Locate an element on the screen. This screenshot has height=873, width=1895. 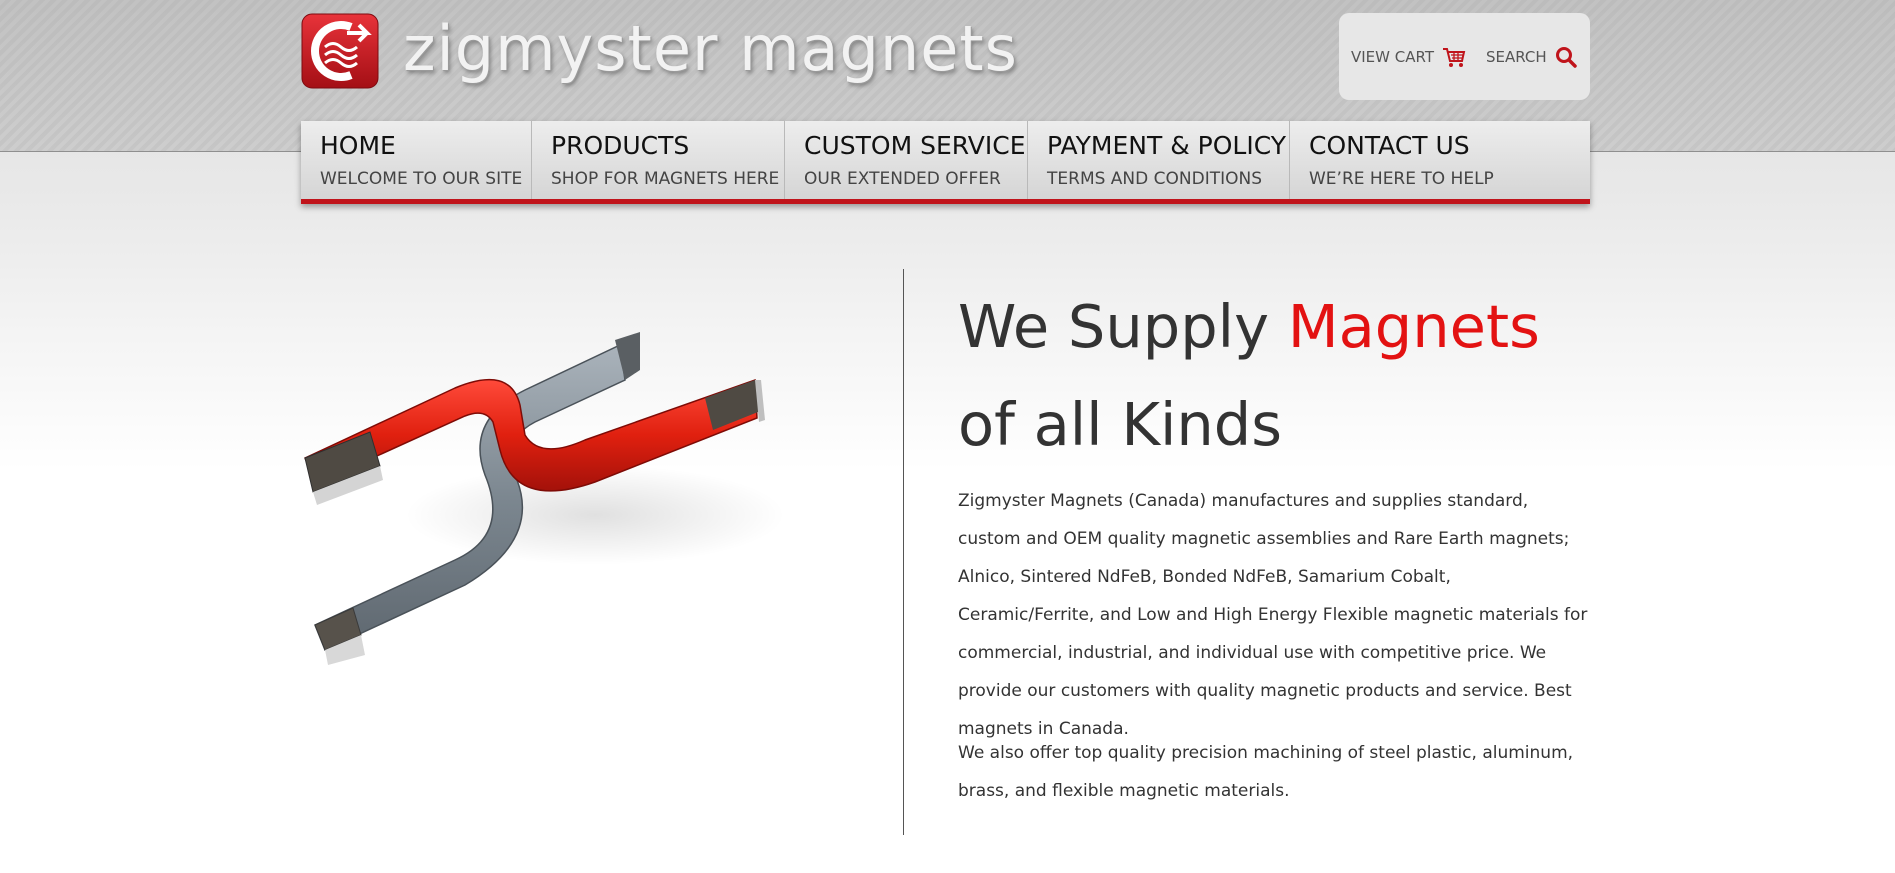
nav-item-custom-service: CUSTOM SERVICE OUR EXTENDED OFFER is located at coordinates (906, 160).